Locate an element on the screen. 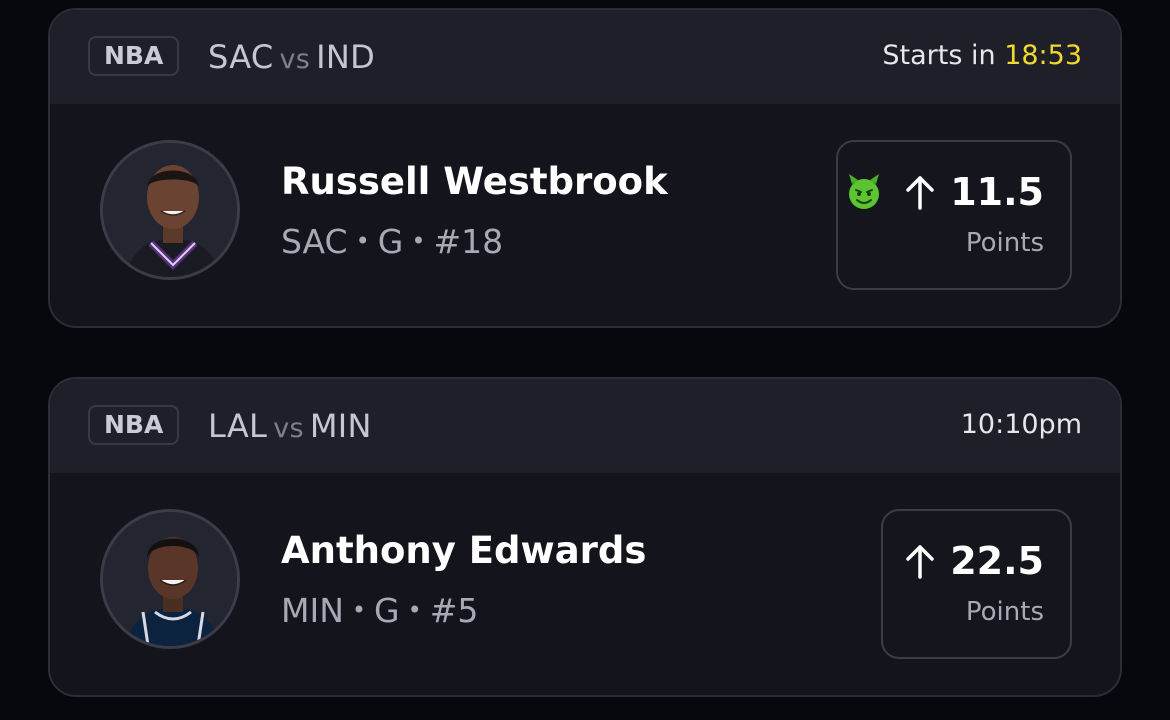 This screenshot has width=1170, height=720. game-header: NBA SAC vs IND Starts in 18:53 is located at coordinates (585, 57).